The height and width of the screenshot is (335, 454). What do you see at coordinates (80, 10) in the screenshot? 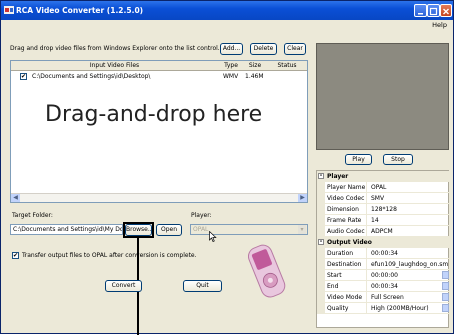
I see `window-title: RCA Video Converter (1.2.5.0)` at bounding box center [80, 10].